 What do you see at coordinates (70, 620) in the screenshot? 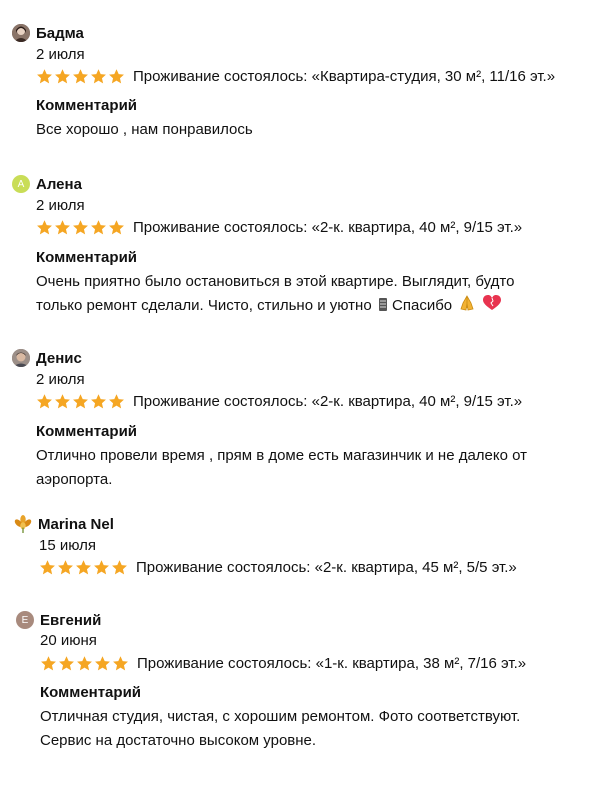
I see `author-name: Евгений` at bounding box center [70, 620].